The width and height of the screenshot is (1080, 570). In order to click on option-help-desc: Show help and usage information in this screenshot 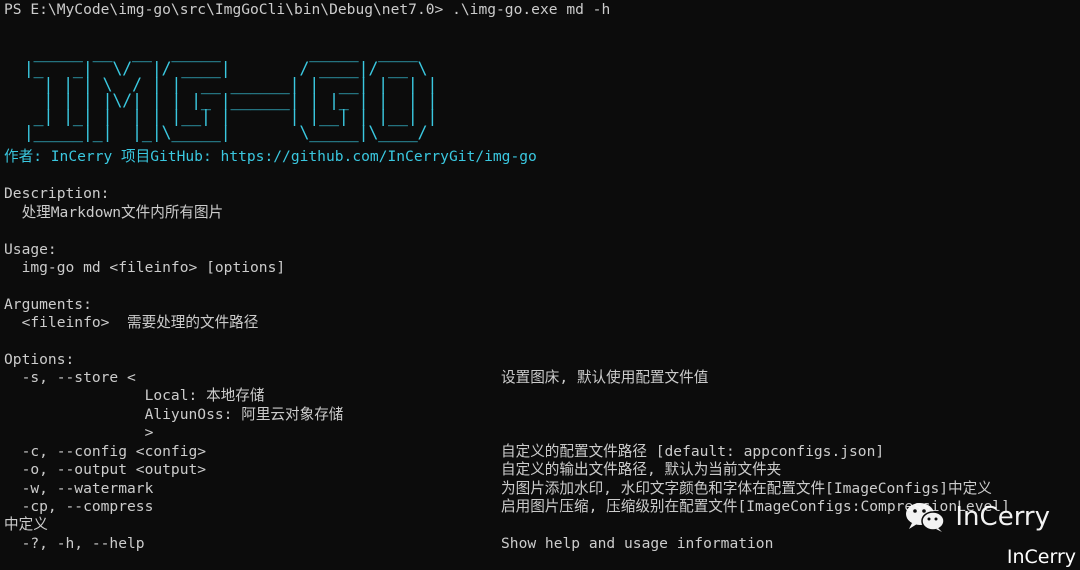, I will do `click(637, 543)`.